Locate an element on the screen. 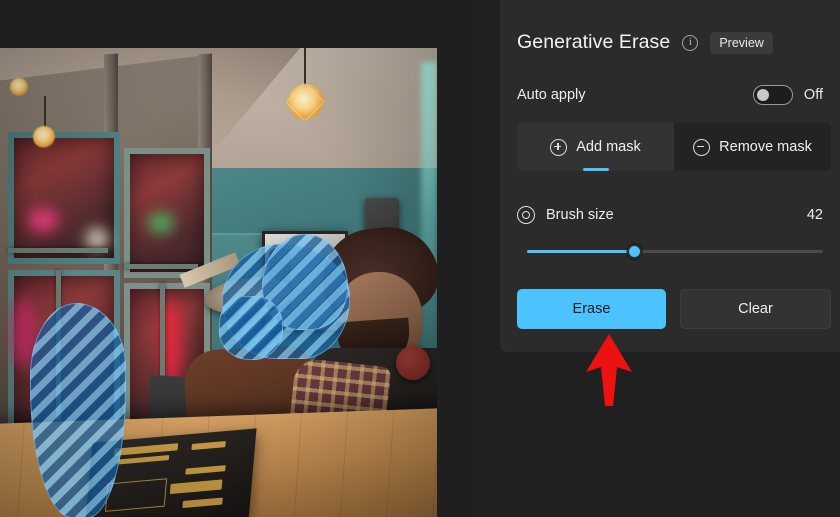 Image resolution: width=840 pixels, height=517 pixels. page-title: Generative Erase is located at coordinates (594, 42).